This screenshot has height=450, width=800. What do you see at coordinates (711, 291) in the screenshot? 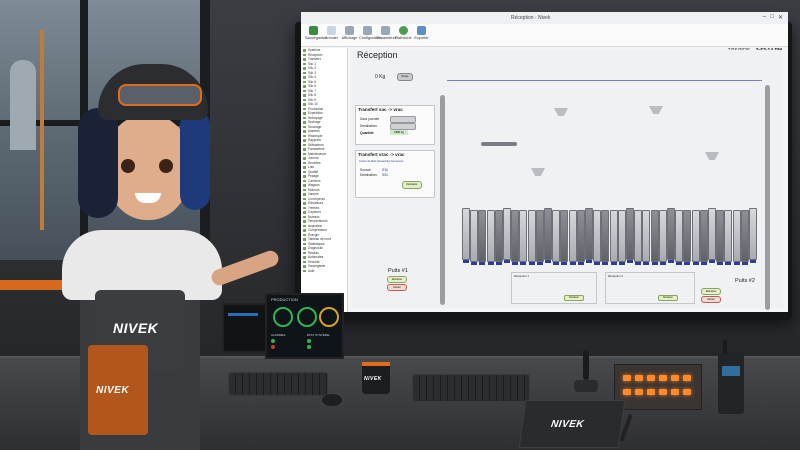
I see `well-2-start-button: Démarrer` at bounding box center [711, 291].